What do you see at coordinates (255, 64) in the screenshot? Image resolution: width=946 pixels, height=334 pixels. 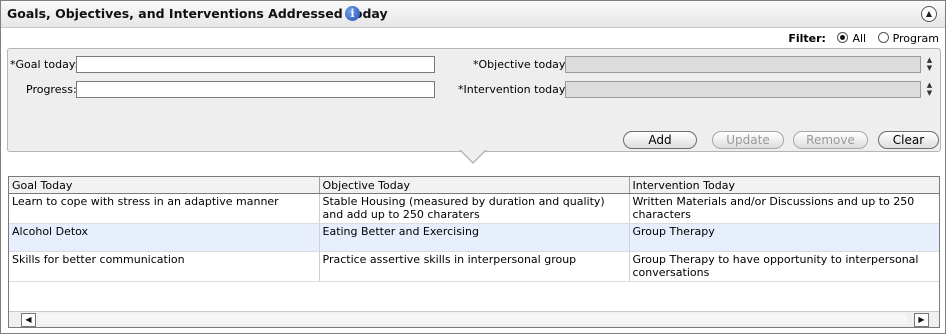 I see `goal-input` at bounding box center [255, 64].